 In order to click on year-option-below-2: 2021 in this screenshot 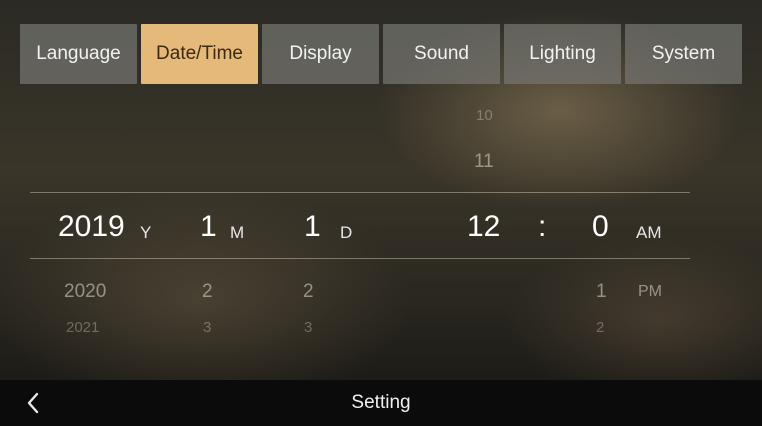, I will do `click(82, 327)`.